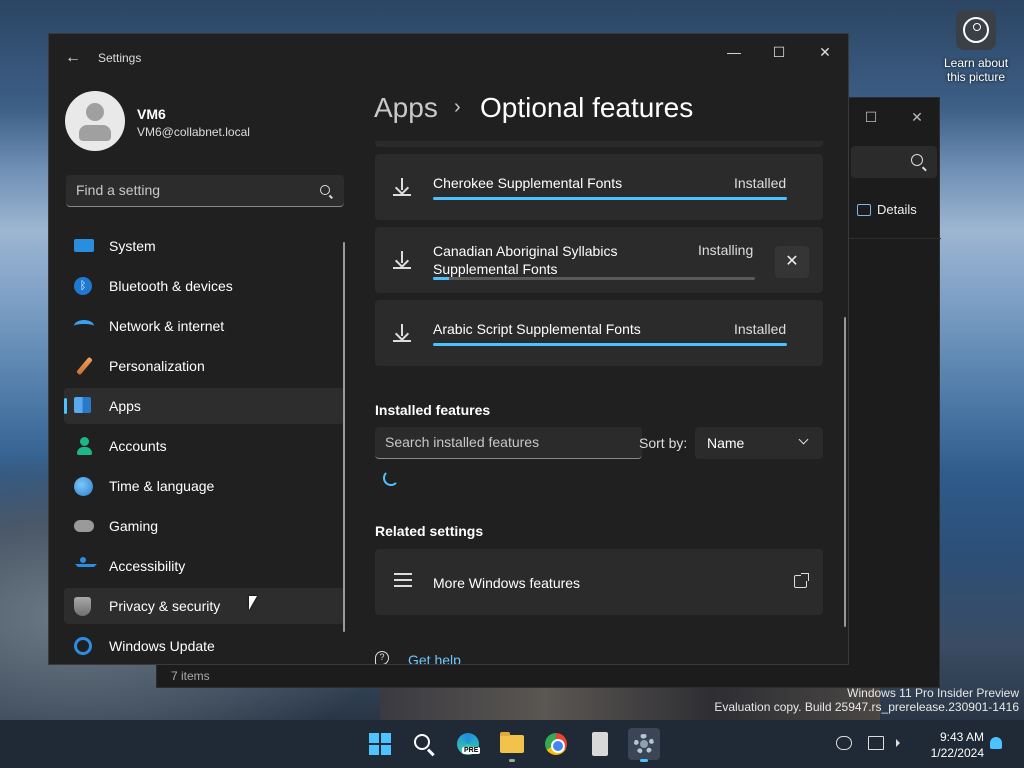 The image size is (1024, 768). I want to click on page-title: Optional features, so click(587, 107).